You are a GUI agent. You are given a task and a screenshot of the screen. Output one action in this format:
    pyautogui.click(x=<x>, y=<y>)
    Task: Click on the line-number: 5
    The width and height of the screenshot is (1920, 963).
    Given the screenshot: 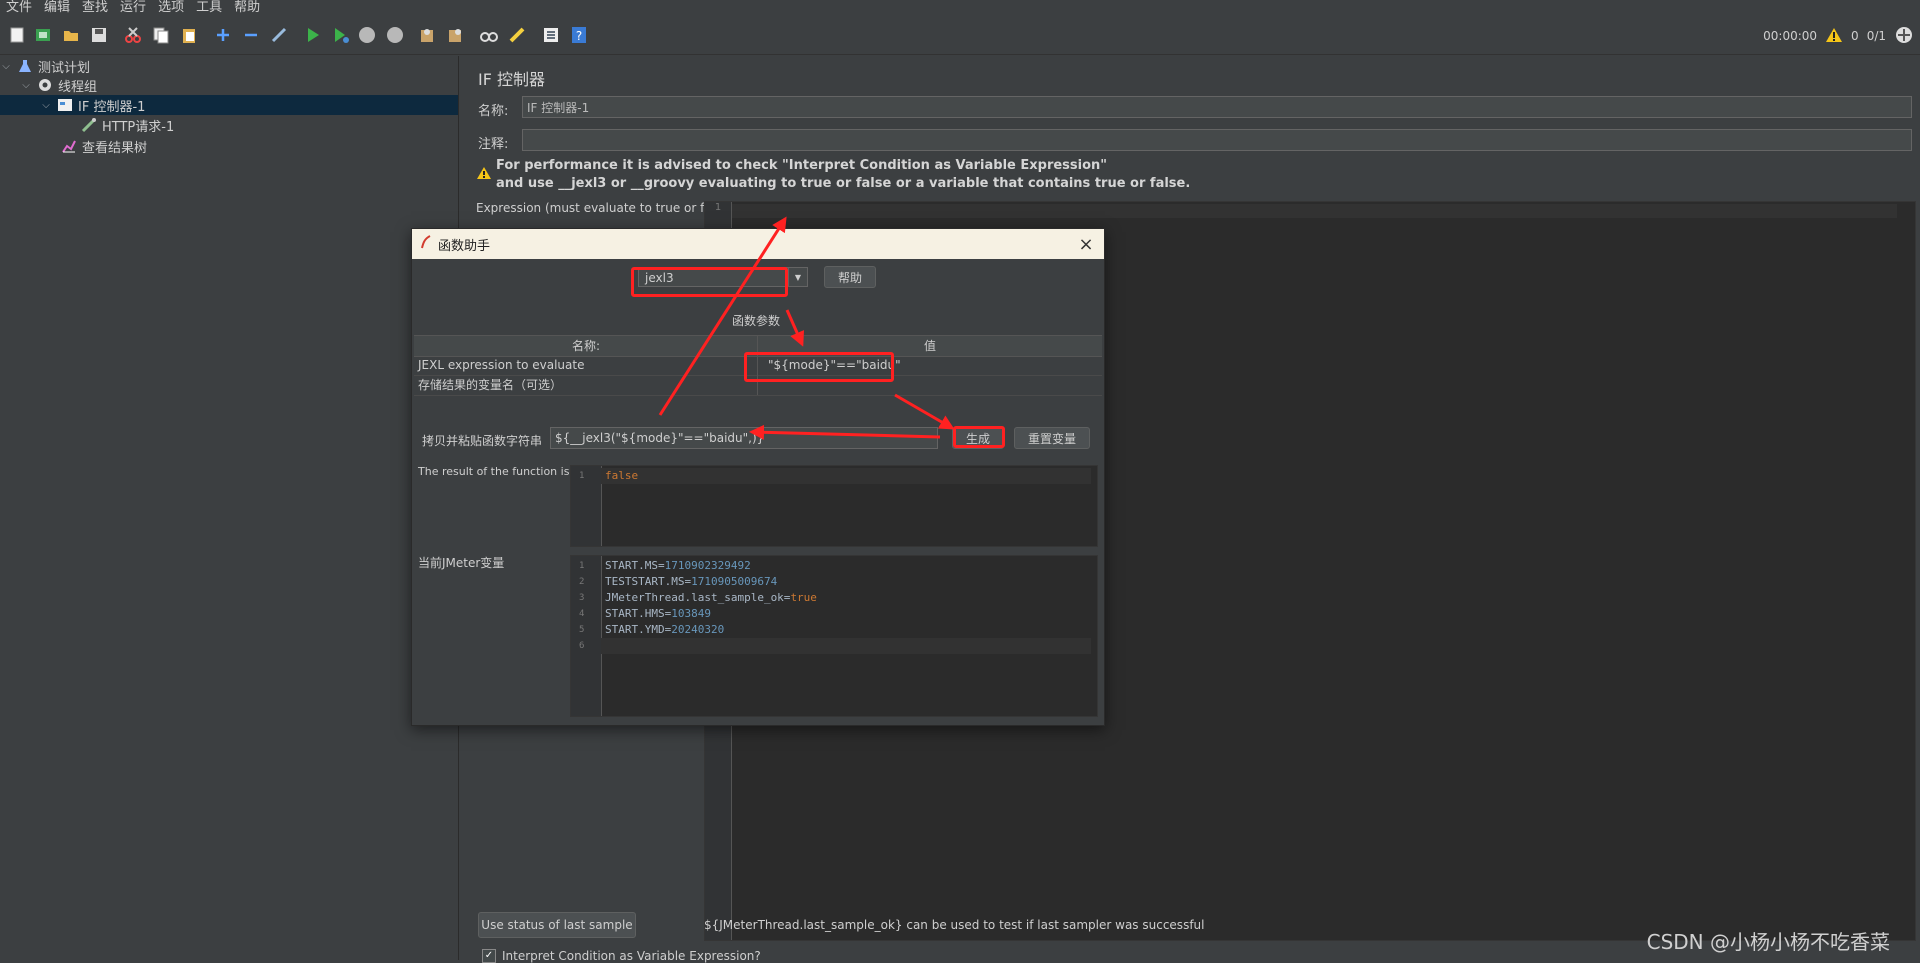 What is the action you would take?
    pyautogui.click(x=582, y=630)
    